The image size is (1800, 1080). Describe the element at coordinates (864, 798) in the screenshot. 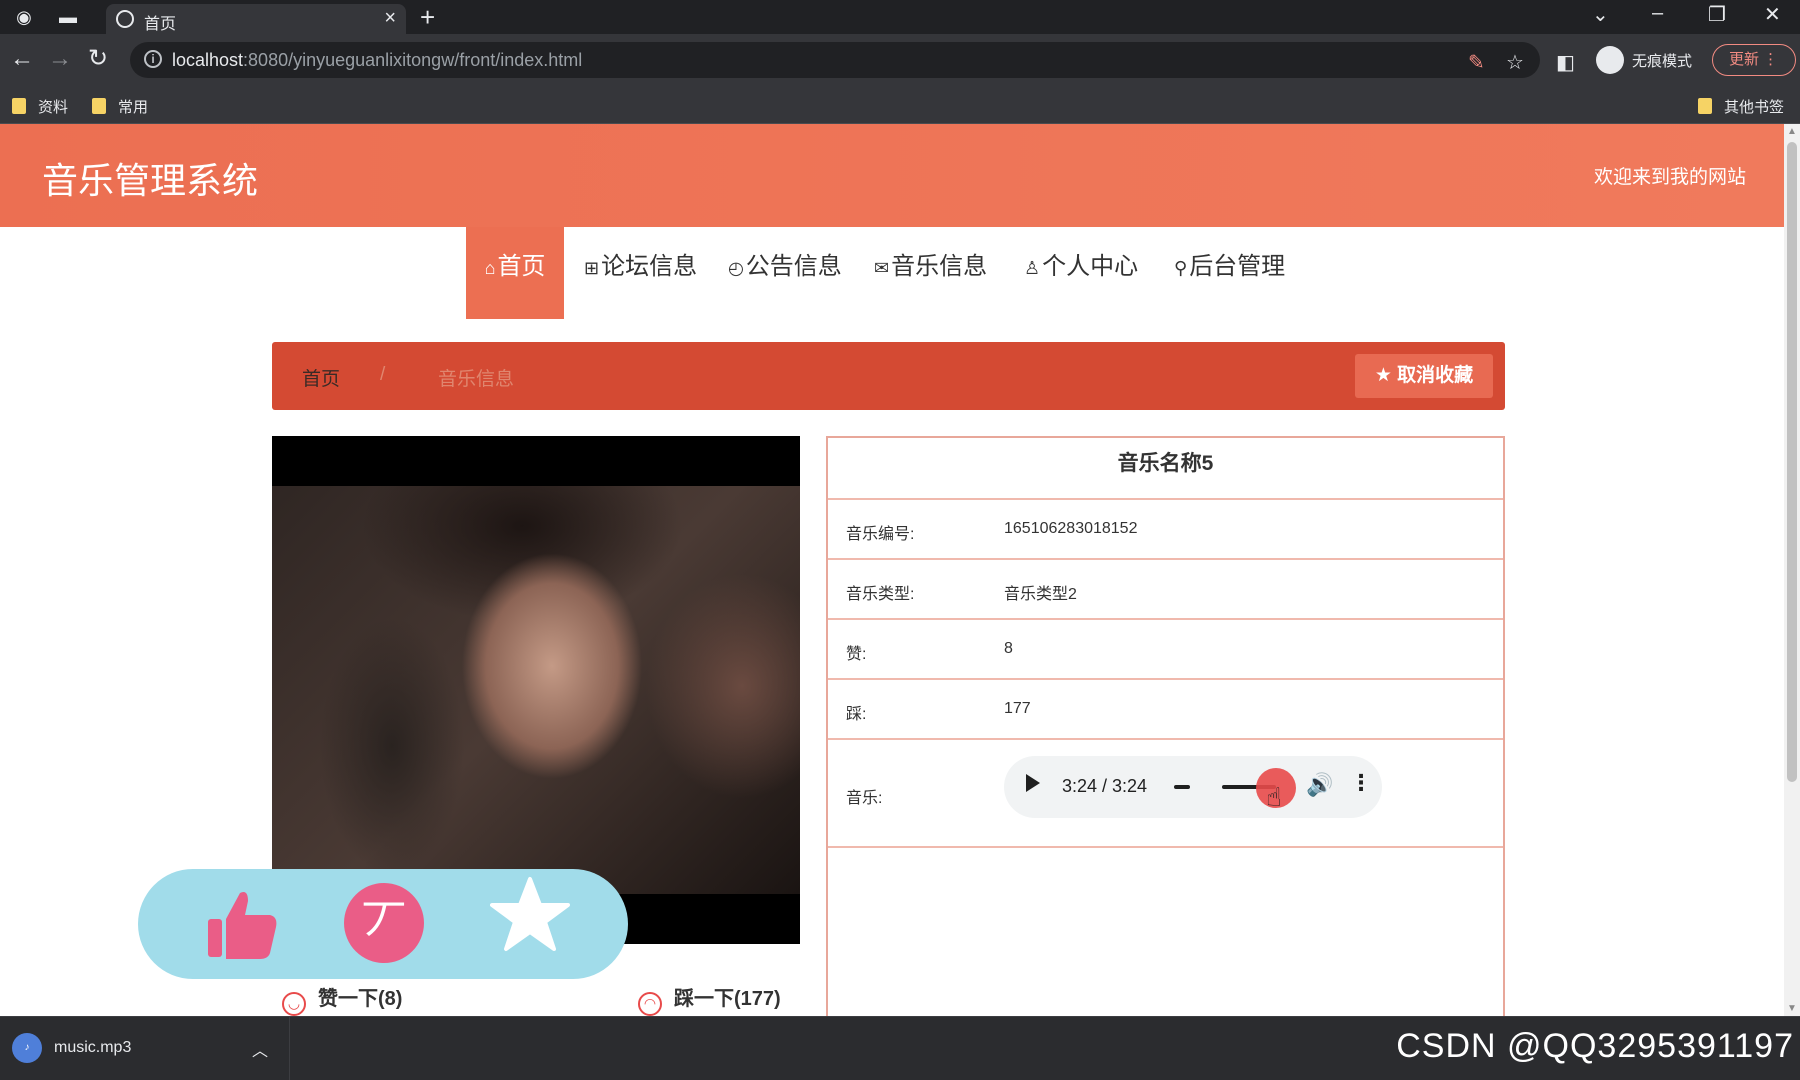

I see `music-label: 音乐:` at that location.